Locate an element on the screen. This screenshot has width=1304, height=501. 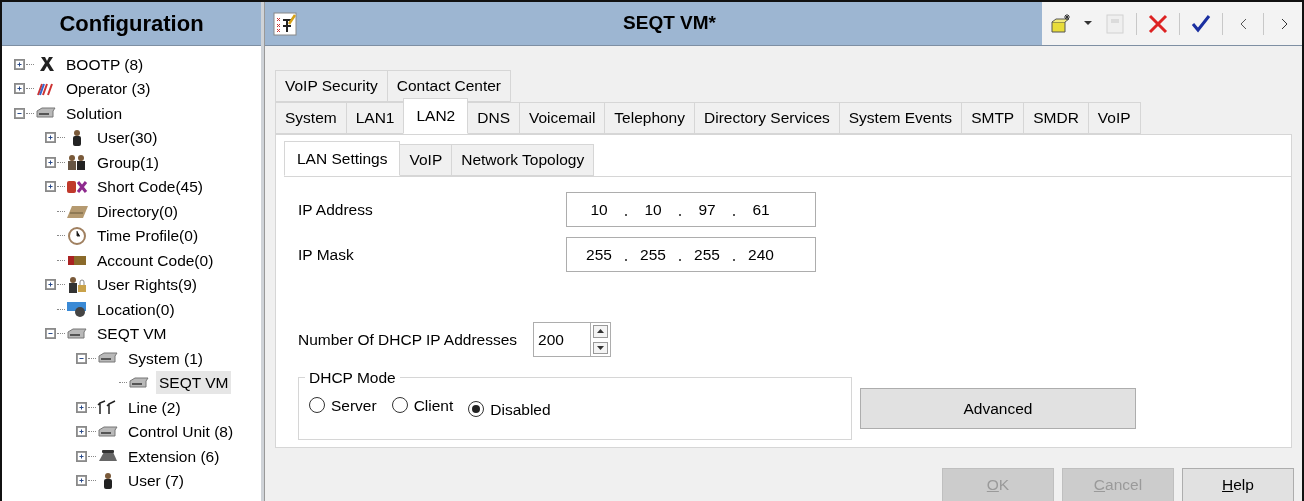
number-field: 200 is located at coordinates (562, 339).